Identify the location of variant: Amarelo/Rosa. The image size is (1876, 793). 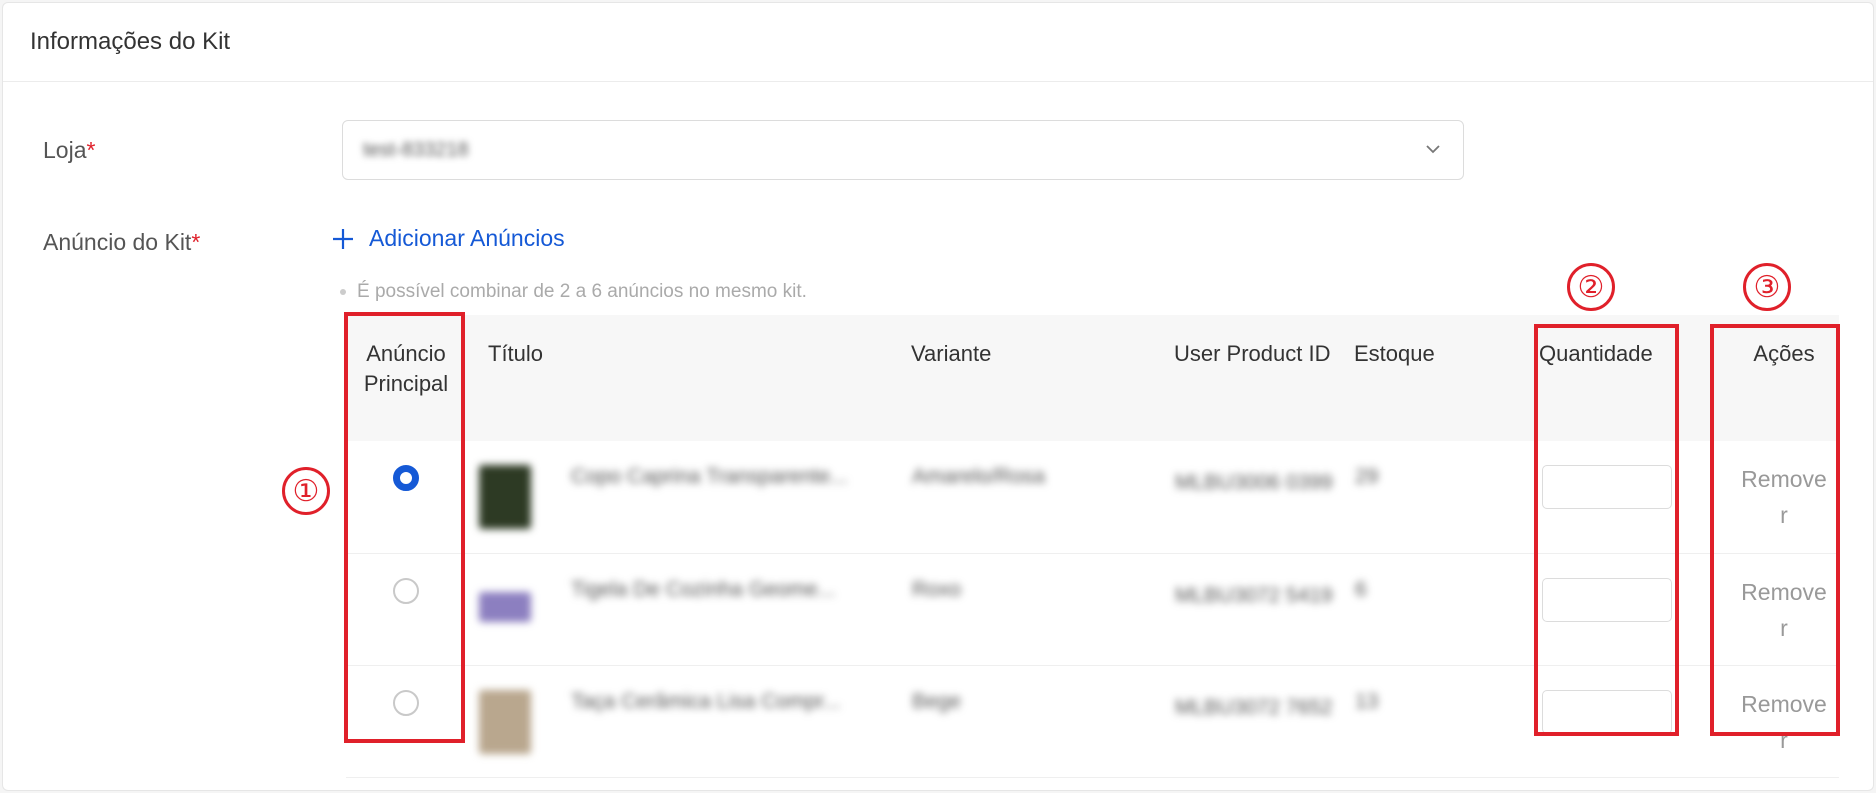
(979, 476).